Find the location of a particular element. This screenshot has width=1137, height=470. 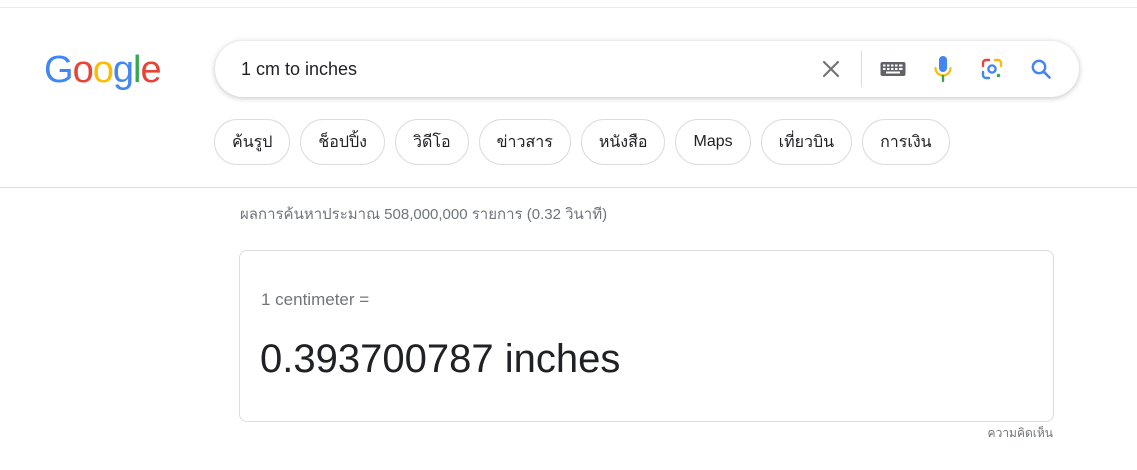

search-icon is located at coordinates (1041, 69).